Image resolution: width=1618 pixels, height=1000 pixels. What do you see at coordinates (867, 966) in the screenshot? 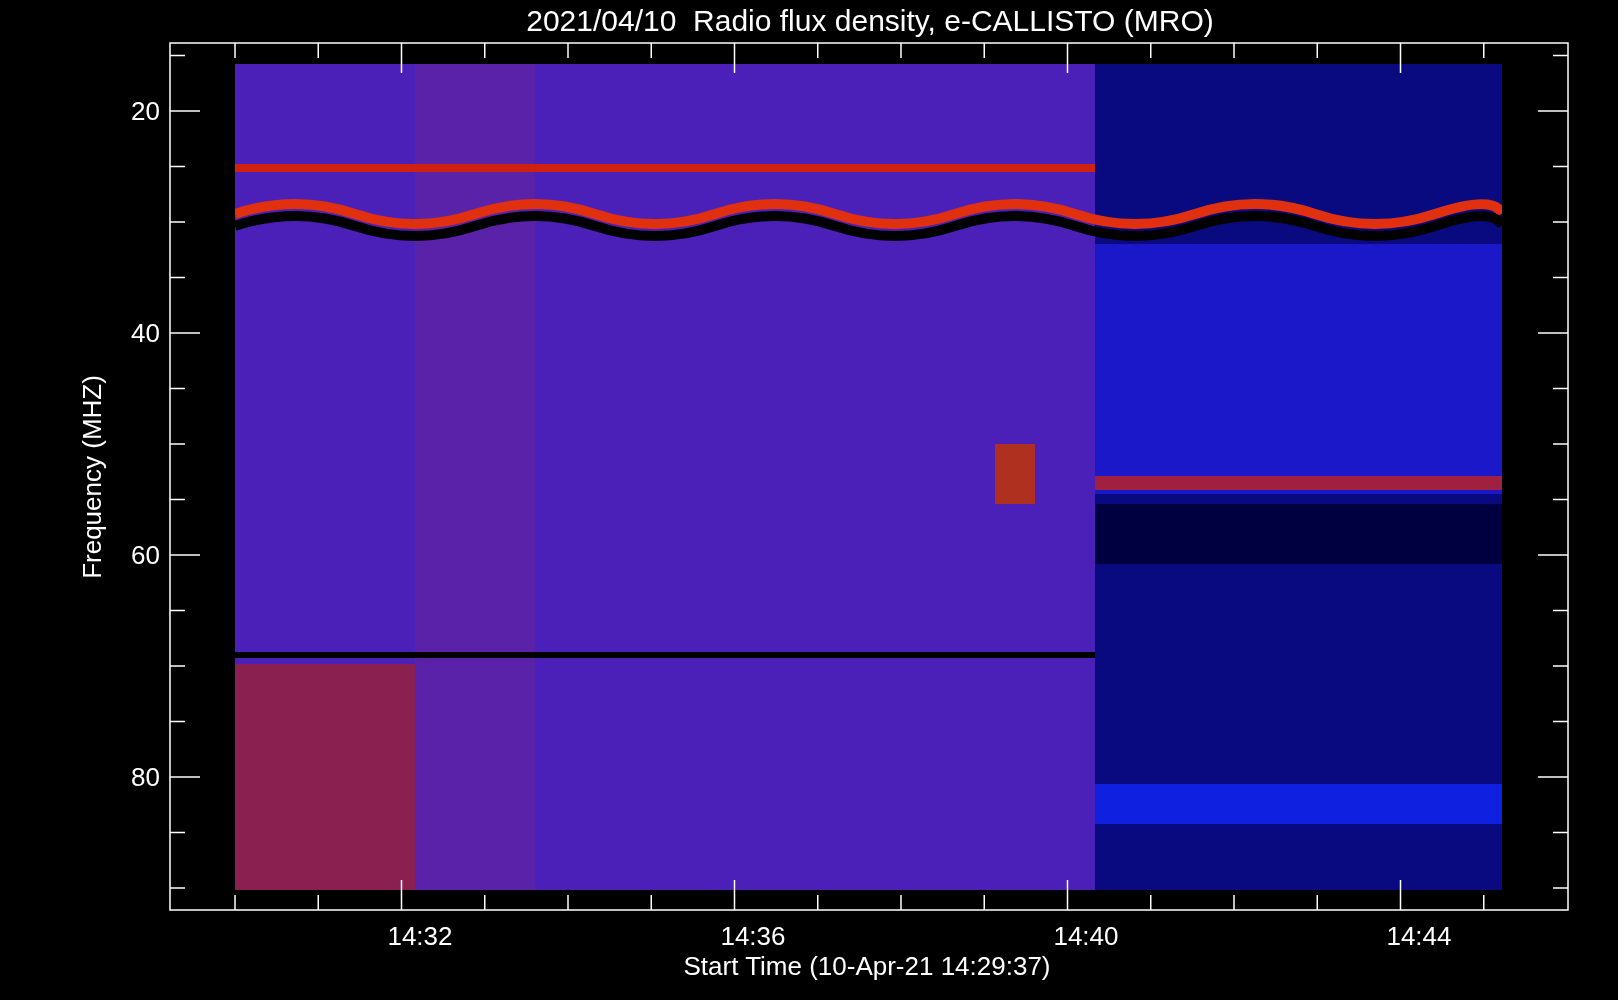
I see `axis-label: Start Time (10-Apr-21 14:29:37)` at bounding box center [867, 966].